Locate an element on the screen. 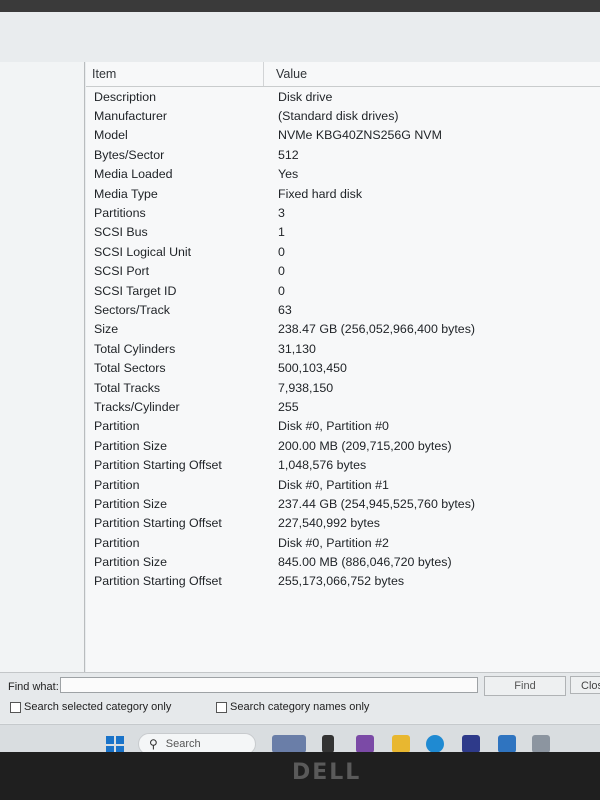 The width and height of the screenshot is (600, 800). column-header-item: Item is located at coordinates (175, 74).